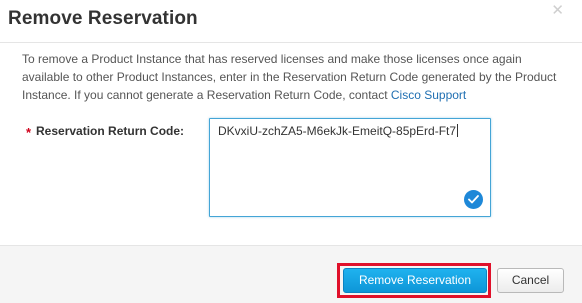  What do you see at coordinates (110, 131) in the screenshot?
I see `reservation-return-code-label: Reservation Return Code:` at bounding box center [110, 131].